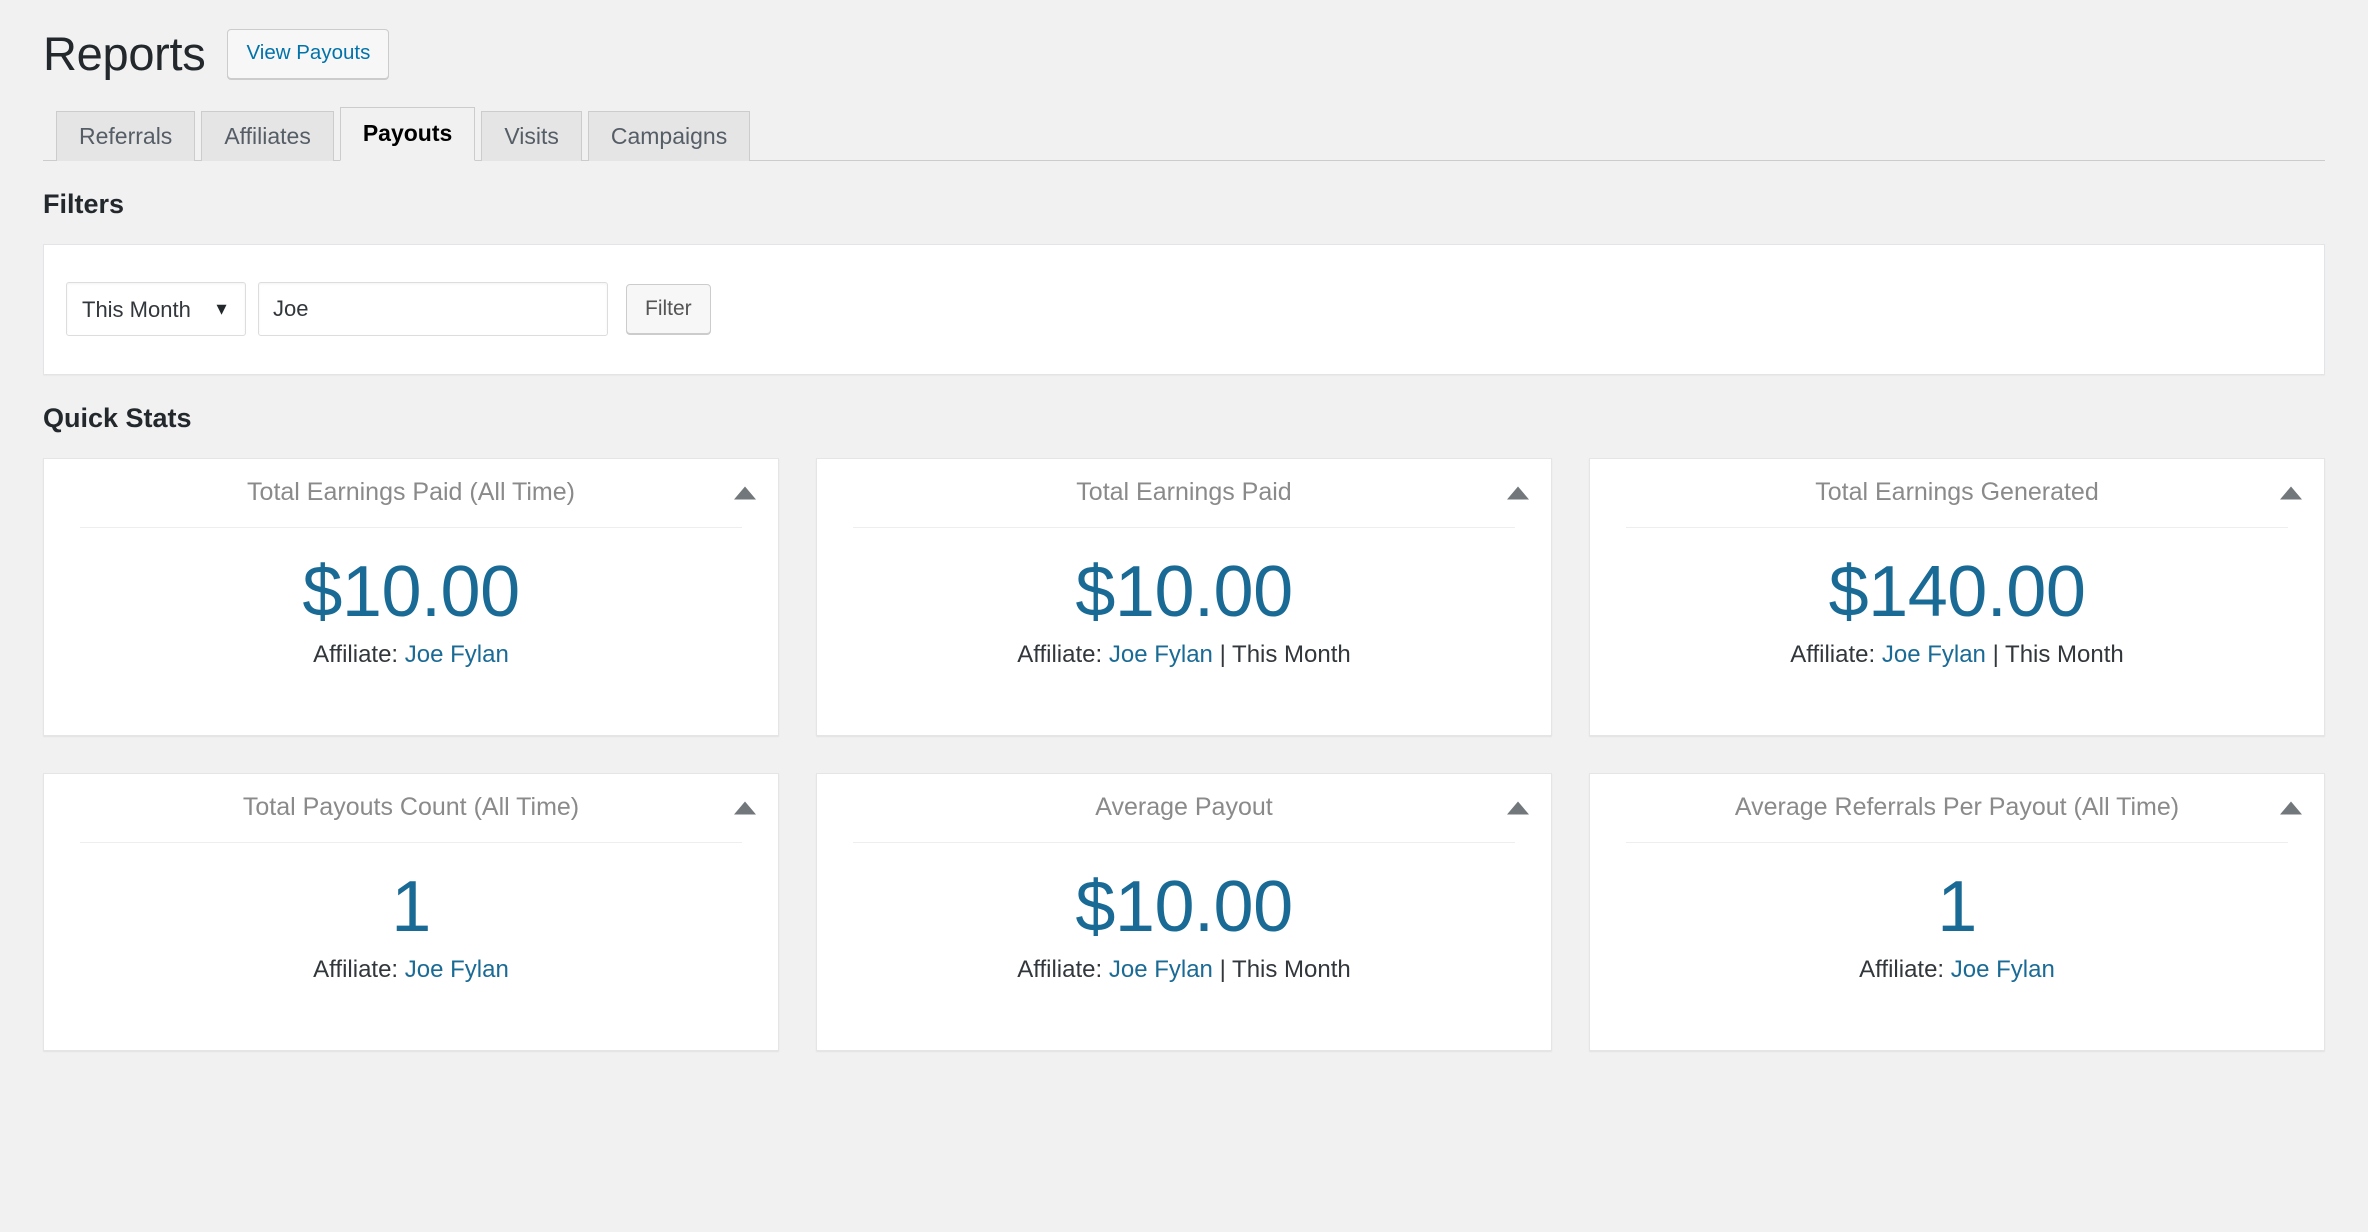  I want to click on quick-stats-heading: Quick Stats, so click(117, 417).